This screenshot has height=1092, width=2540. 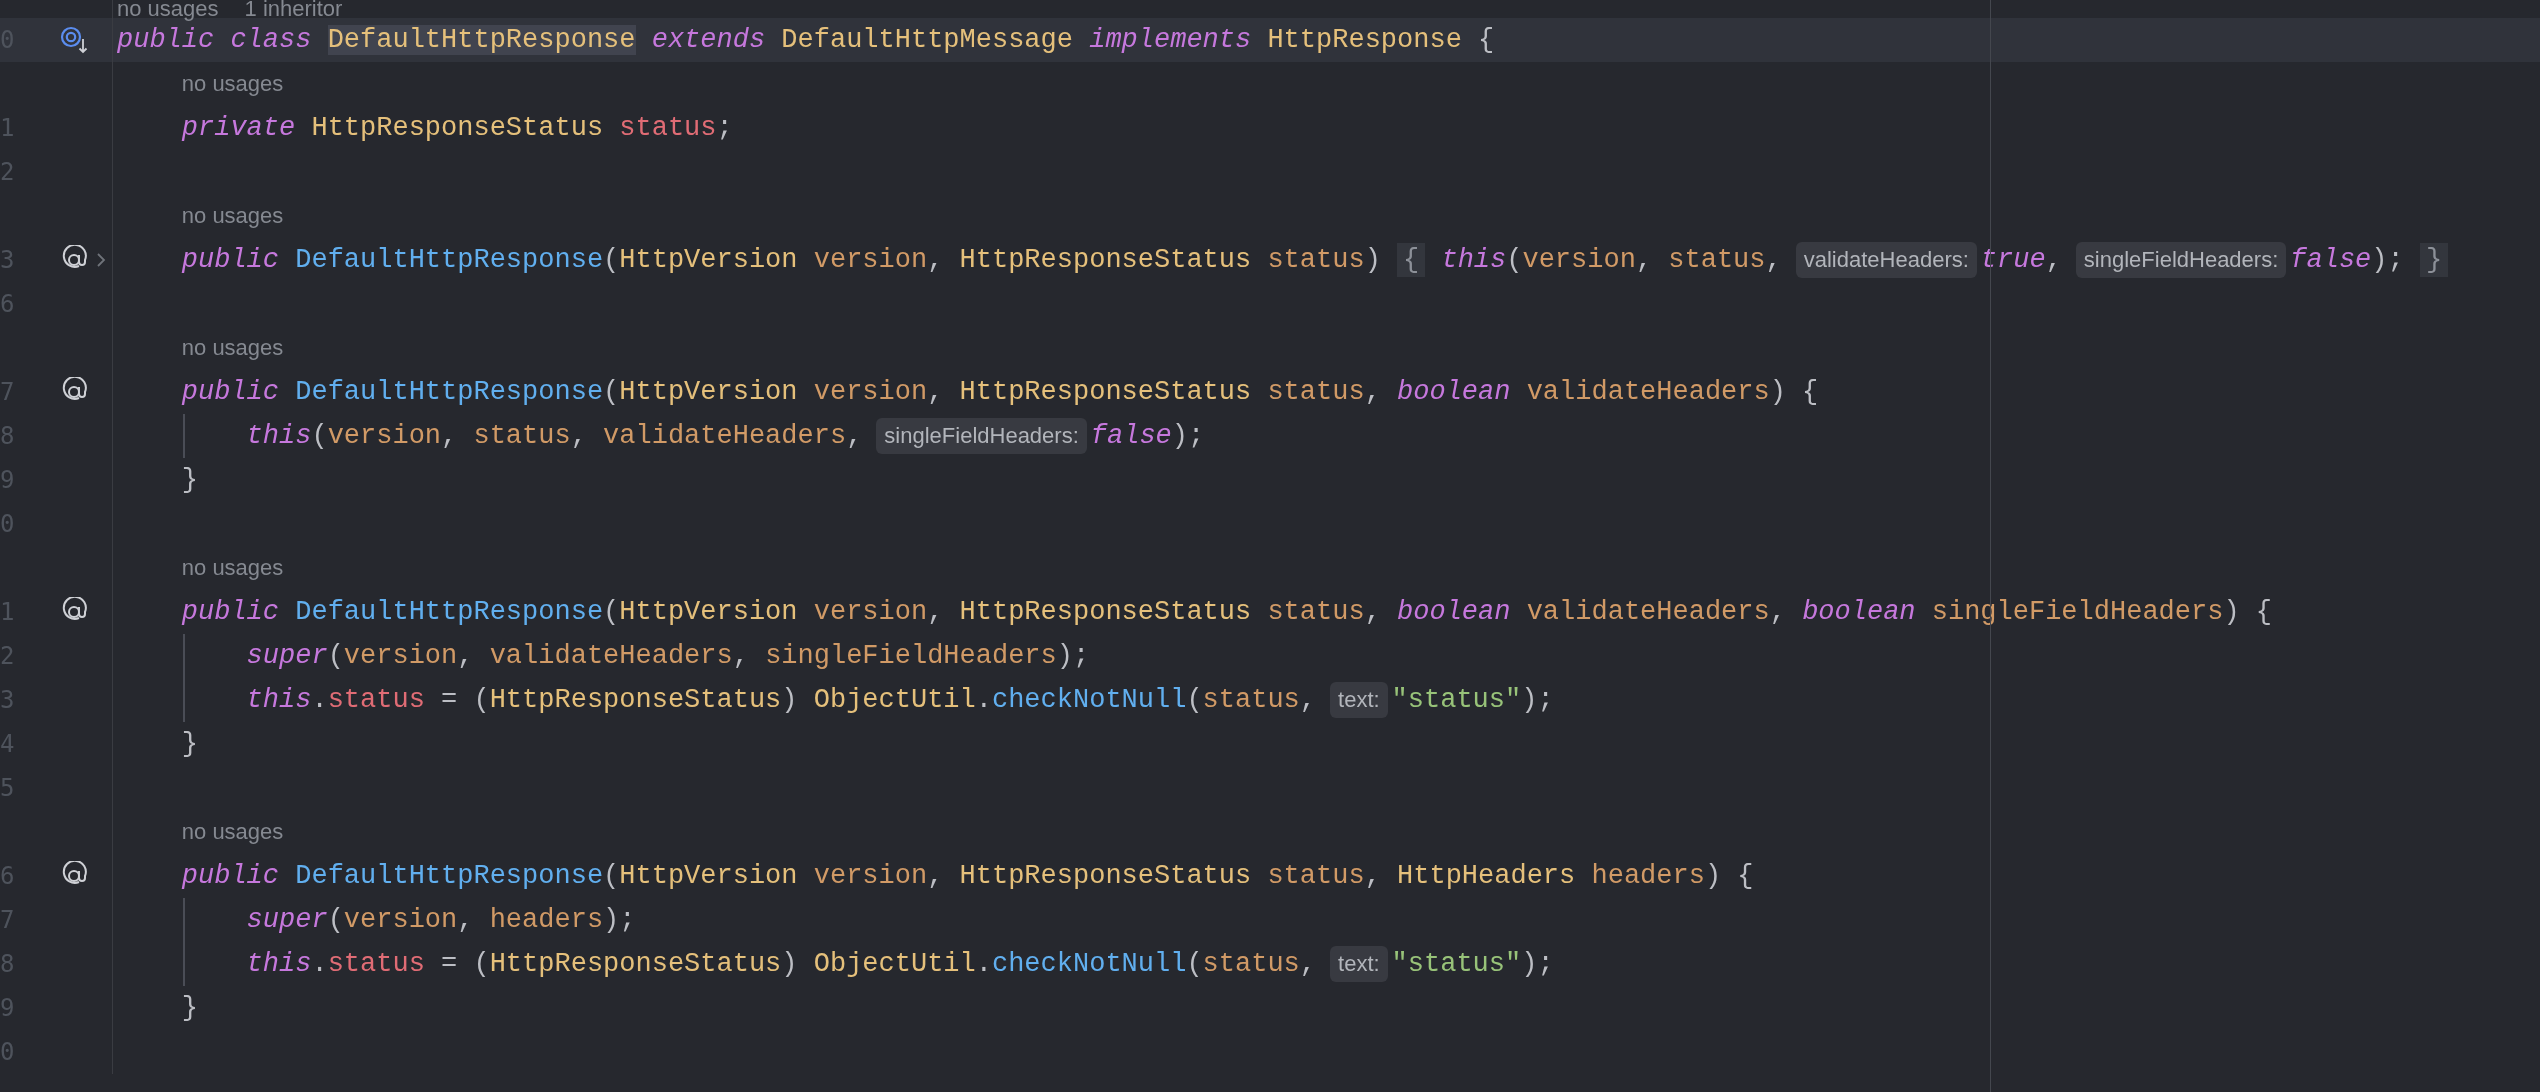 What do you see at coordinates (440, 920) in the screenshot?
I see `code-text: super(version, headers);` at bounding box center [440, 920].